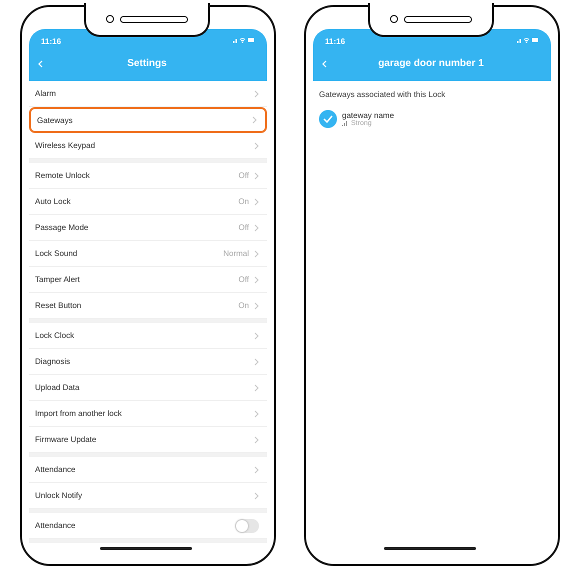  I want to click on setting-label: Firmware Update, so click(66, 439).